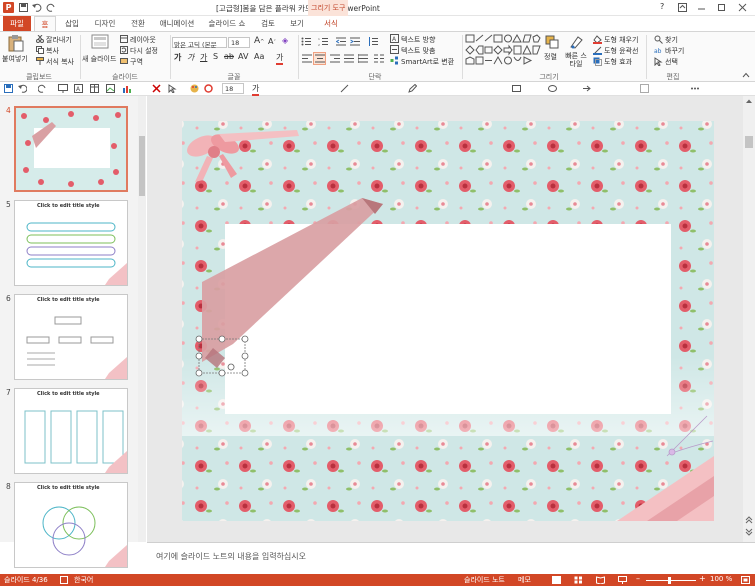 The height and width of the screenshot is (586, 755). I want to click on tab-format: 서식, so click(331, 23).